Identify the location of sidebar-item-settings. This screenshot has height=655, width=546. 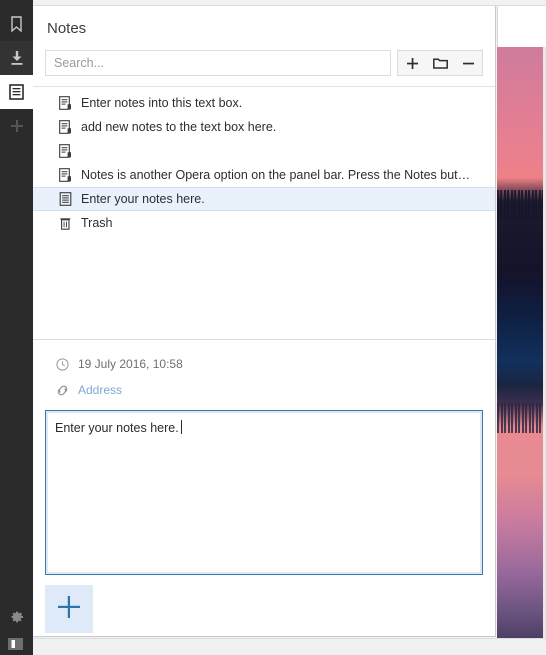
(16, 619).